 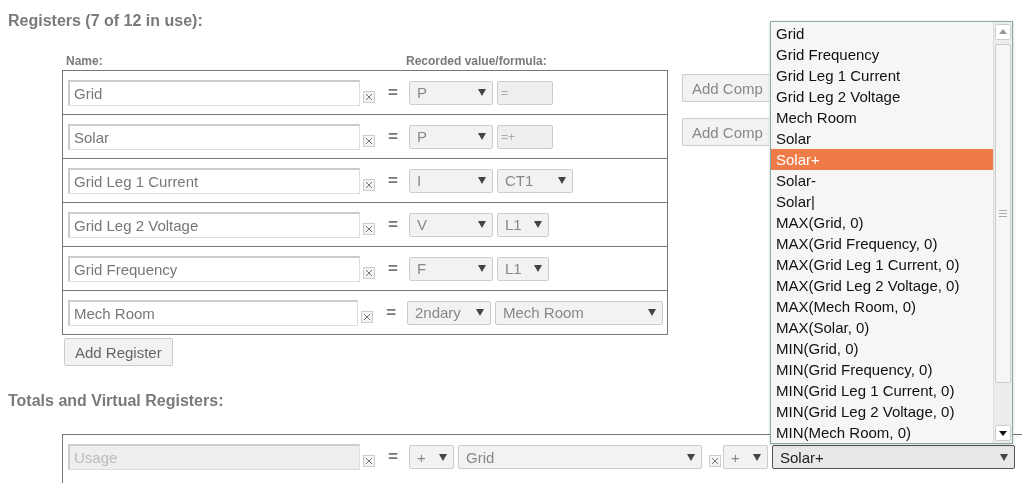 What do you see at coordinates (214, 224) in the screenshot?
I see `name-field: Grid Leg 2 Voltage` at bounding box center [214, 224].